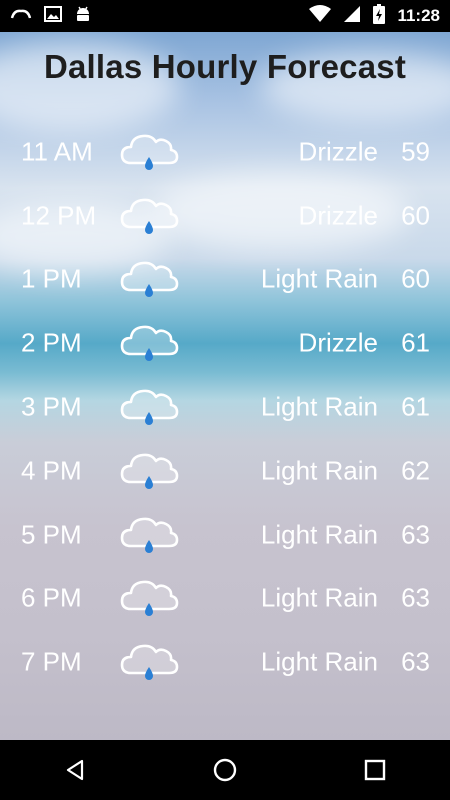 This screenshot has height=800, width=450. I want to click on signal-icon, so click(352, 16).